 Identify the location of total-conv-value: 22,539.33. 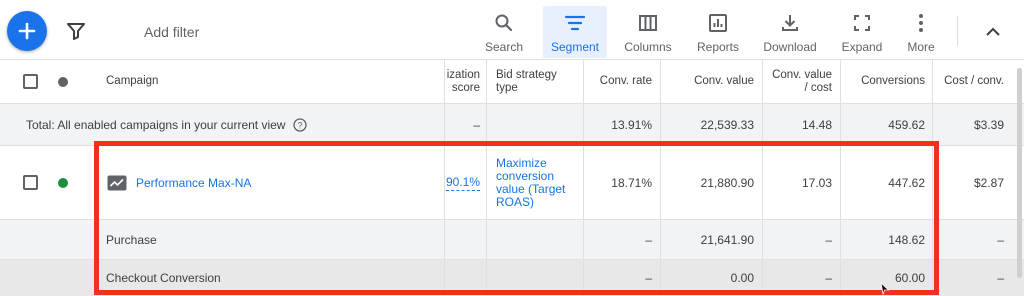
(727, 124).